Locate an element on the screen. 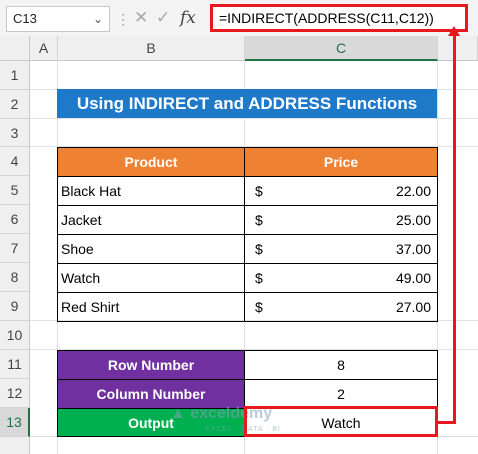 This screenshot has width=478, height=454. row-header-13: 13 is located at coordinates (15, 422).